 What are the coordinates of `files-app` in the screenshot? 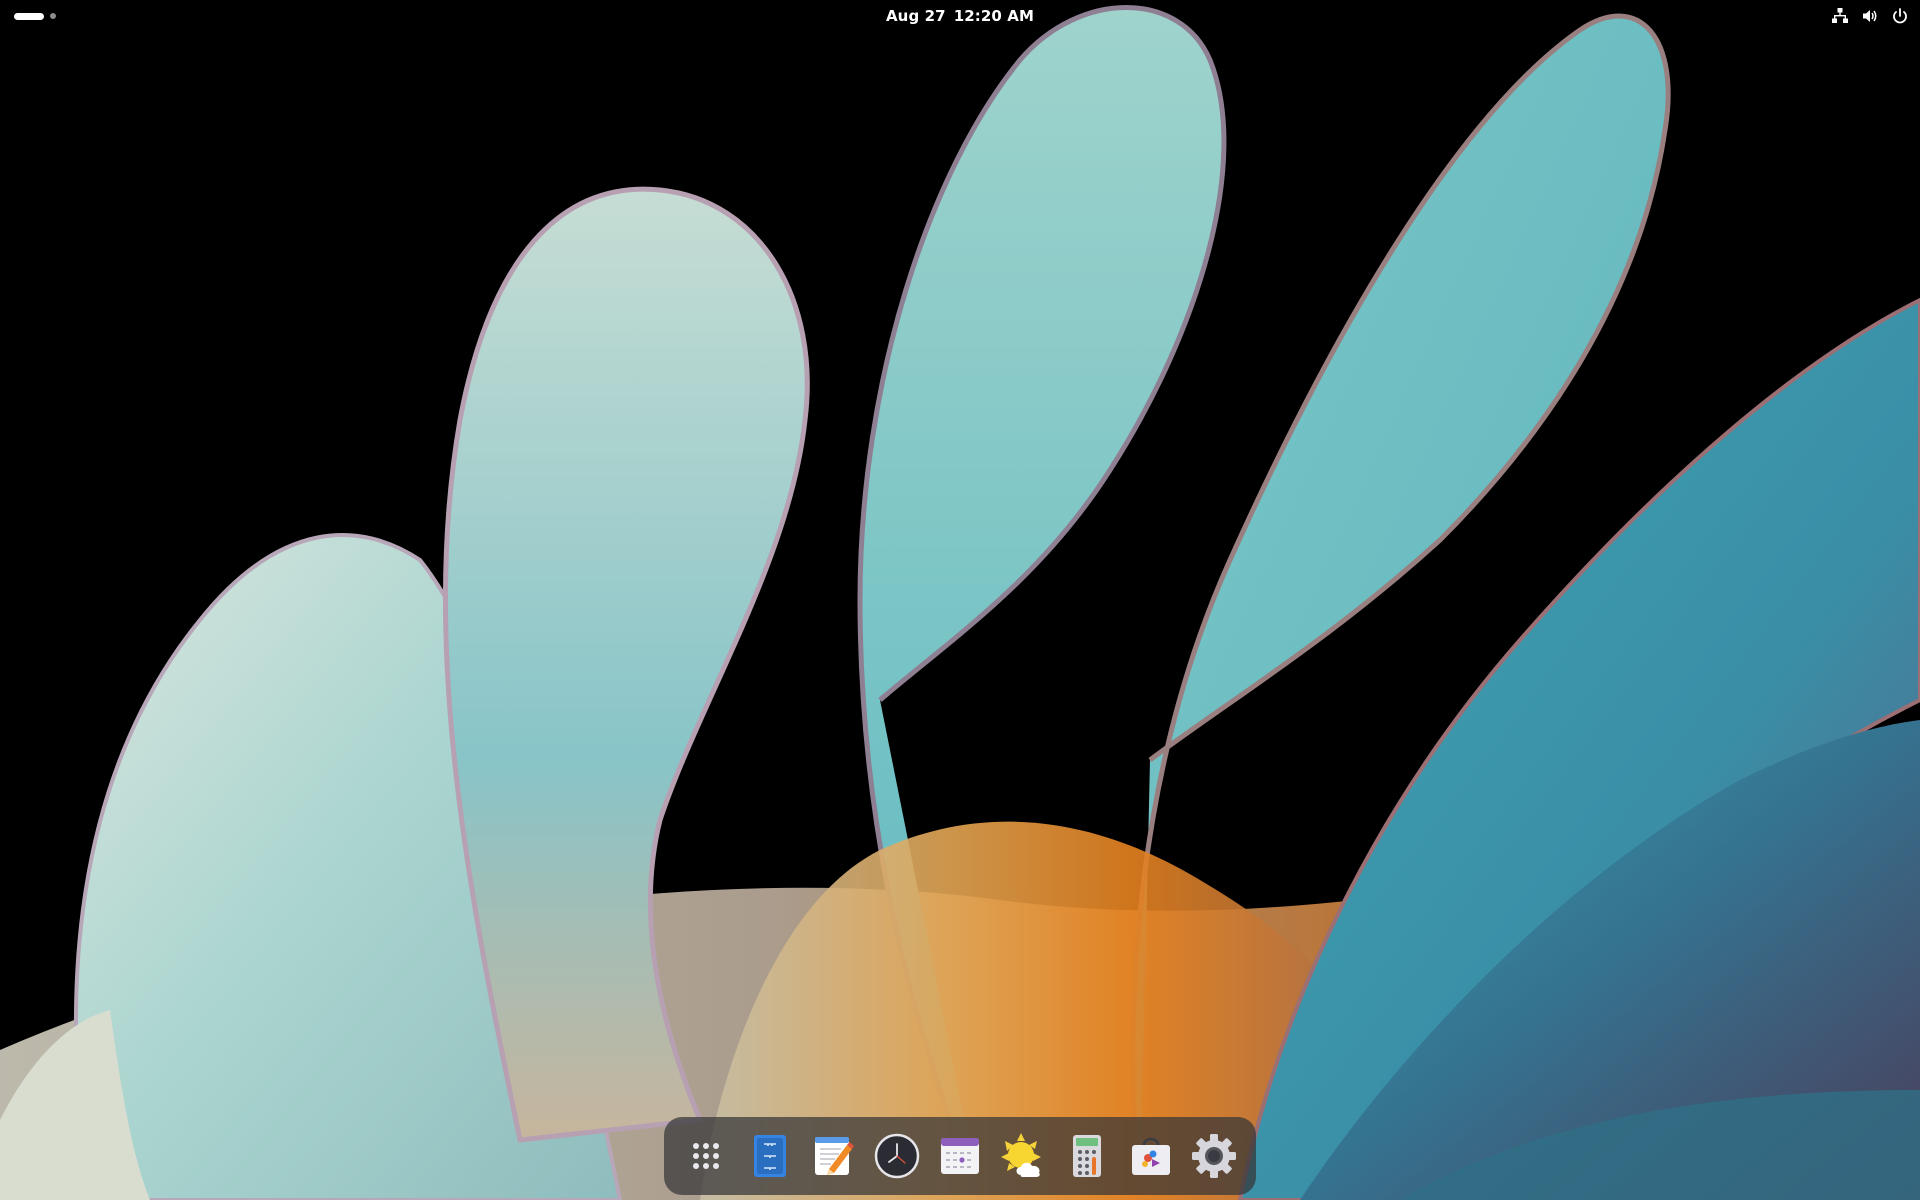 It's located at (770, 1156).